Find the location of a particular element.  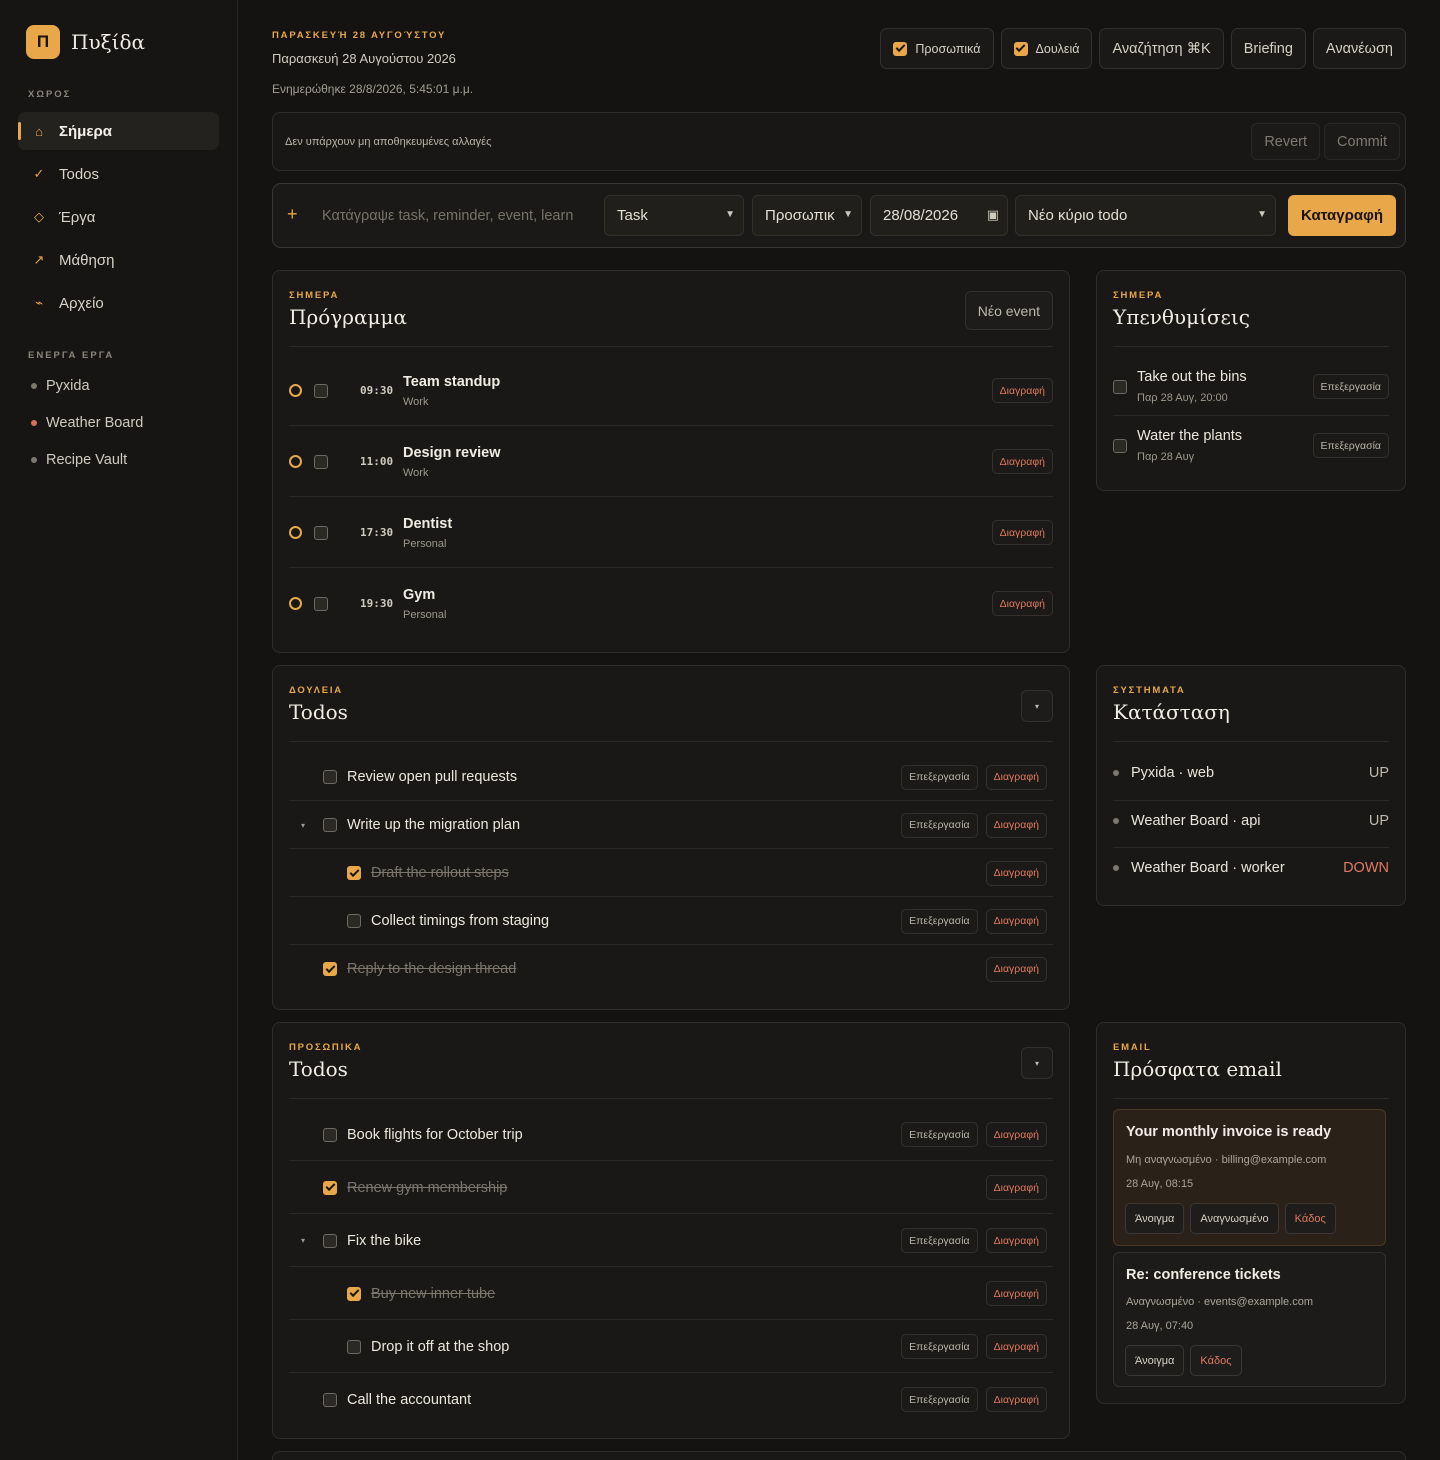

scope-select: Προσωπικ ▼ is located at coordinates (807, 215).